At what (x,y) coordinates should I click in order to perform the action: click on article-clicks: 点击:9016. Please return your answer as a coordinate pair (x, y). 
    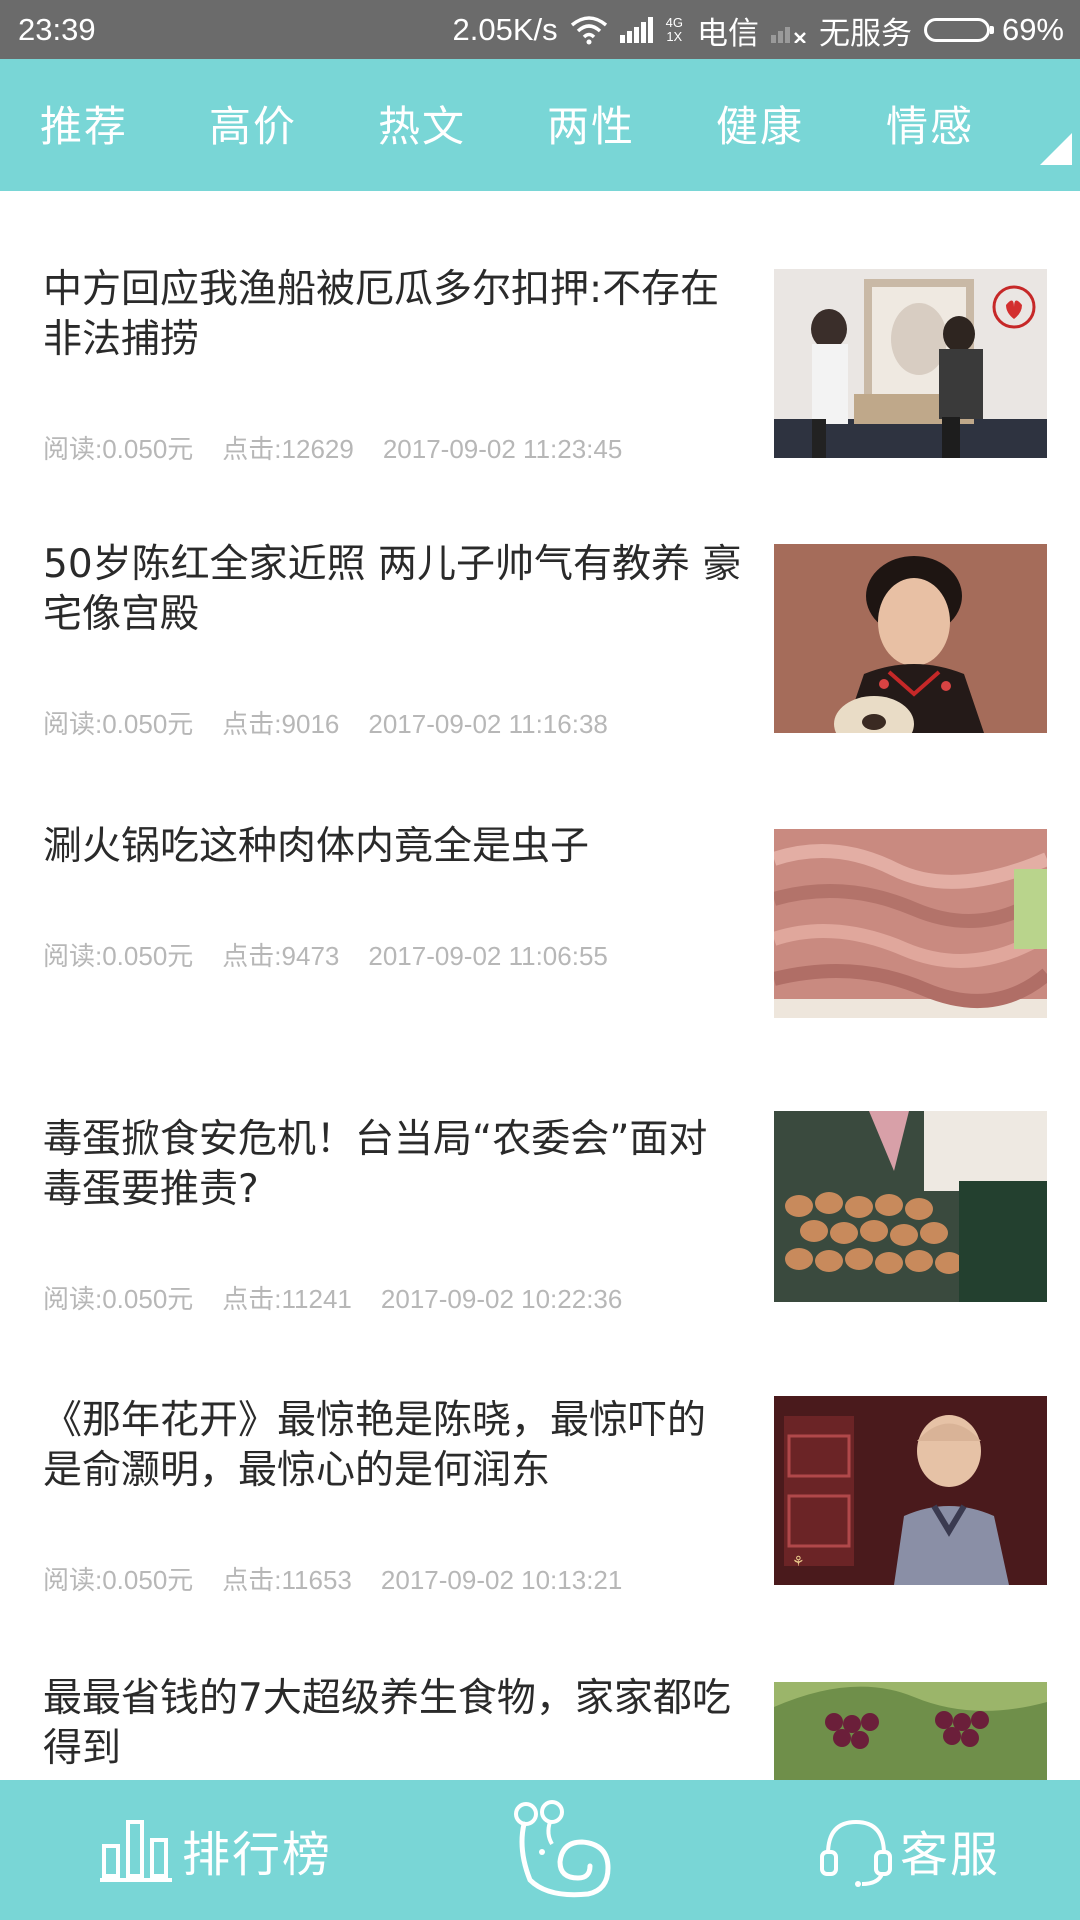
    Looking at the image, I should click on (281, 724).